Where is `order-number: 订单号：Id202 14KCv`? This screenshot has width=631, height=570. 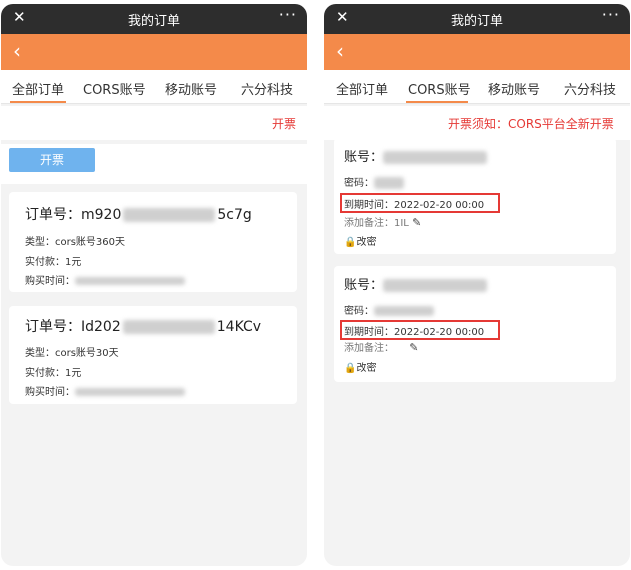 order-number: 订单号：Id202 14KCv is located at coordinates (143, 326).